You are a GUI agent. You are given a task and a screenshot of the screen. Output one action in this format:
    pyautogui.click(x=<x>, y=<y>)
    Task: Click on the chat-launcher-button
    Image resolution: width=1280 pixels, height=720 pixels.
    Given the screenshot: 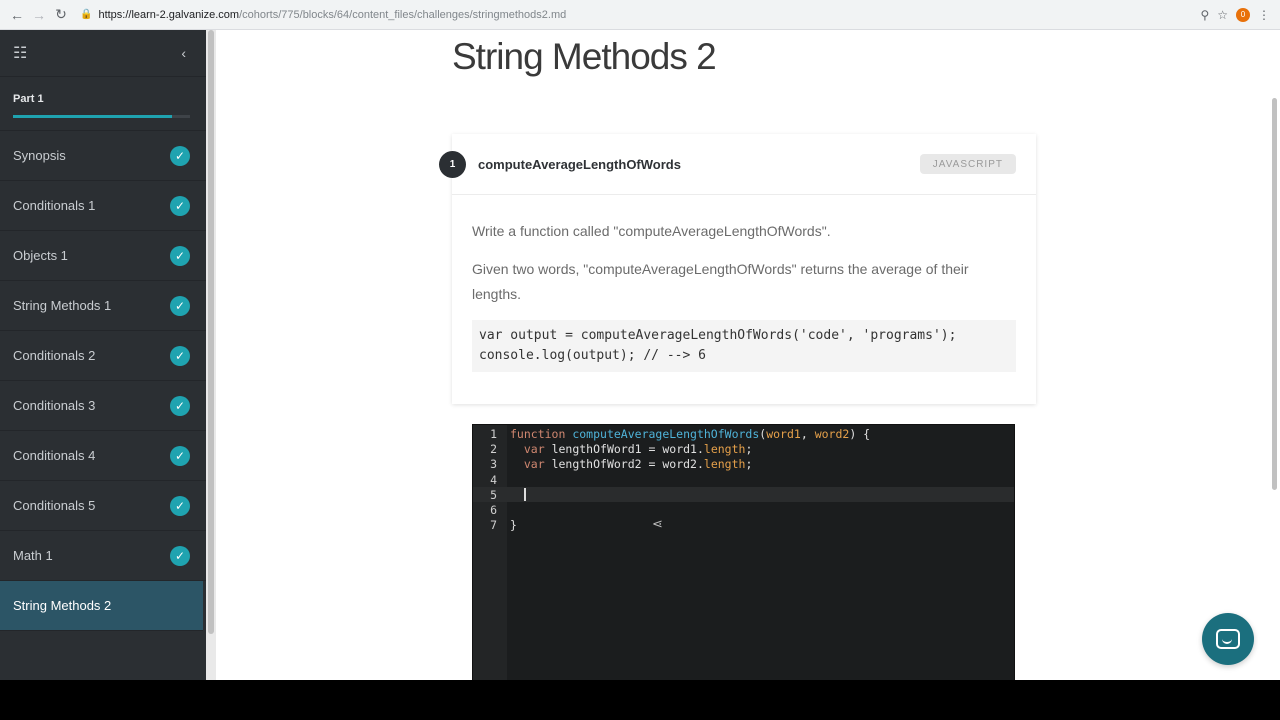 What is the action you would take?
    pyautogui.click(x=1228, y=639)
    